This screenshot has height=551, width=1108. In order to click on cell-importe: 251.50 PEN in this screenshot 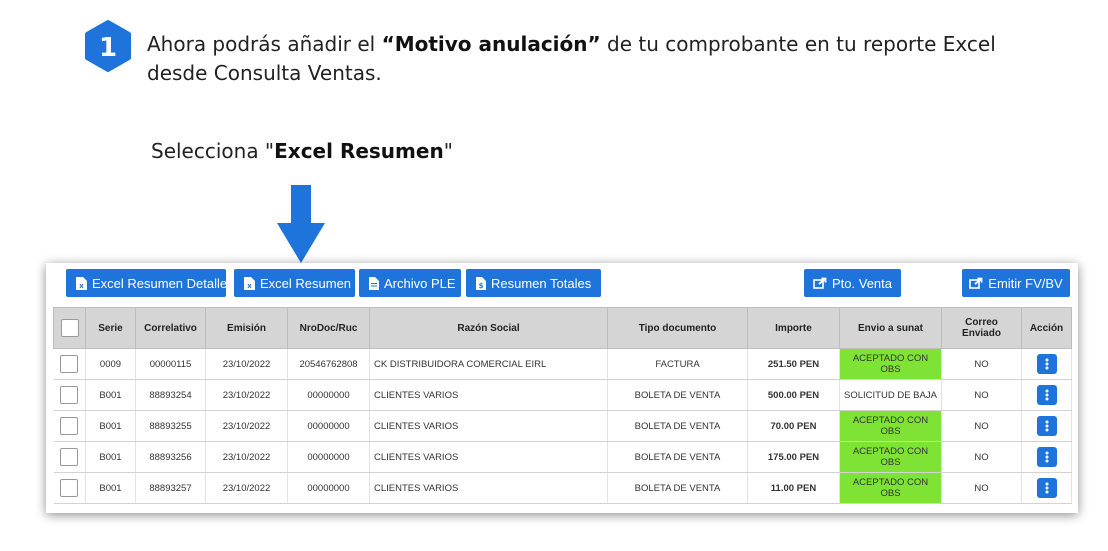, I will do `click(793, 364)`.